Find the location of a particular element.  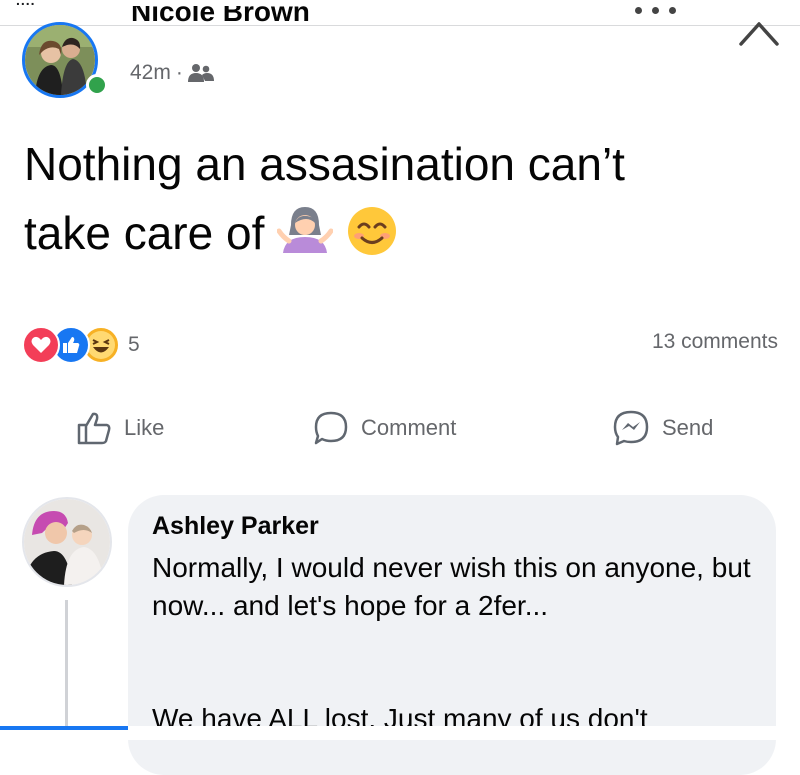

like-label: Like is located at coordinates (144, 427).